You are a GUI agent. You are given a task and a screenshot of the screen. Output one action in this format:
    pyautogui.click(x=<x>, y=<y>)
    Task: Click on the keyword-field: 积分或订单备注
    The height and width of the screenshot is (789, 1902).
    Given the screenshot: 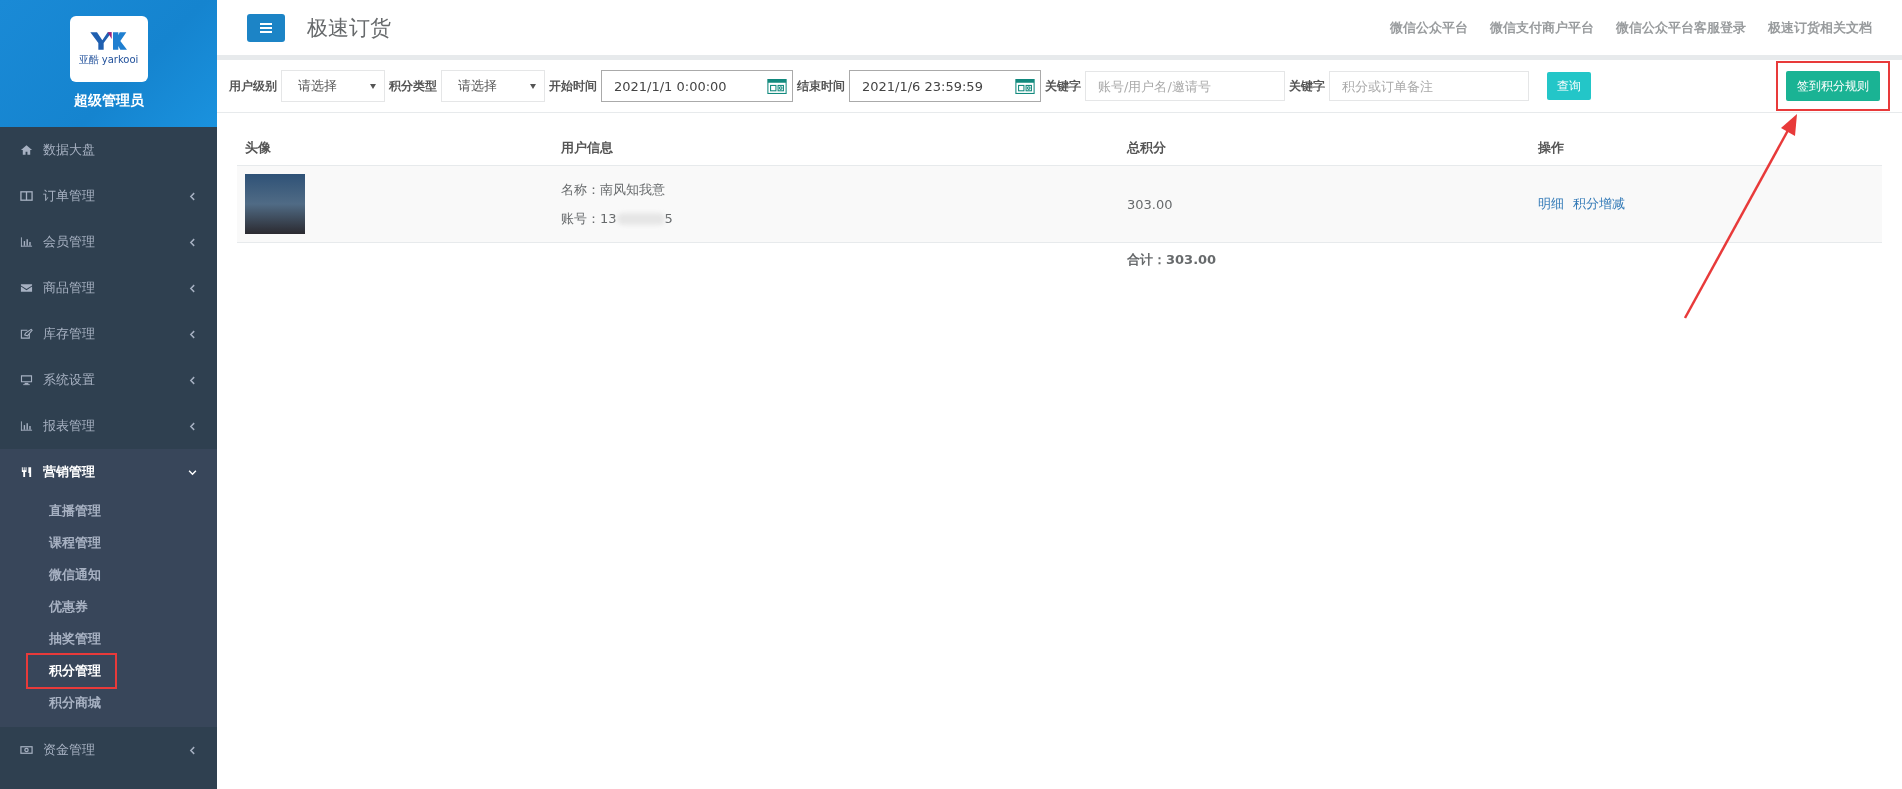 What is the action you would take?
    pyautogui.click(x=1429, y=86)
    